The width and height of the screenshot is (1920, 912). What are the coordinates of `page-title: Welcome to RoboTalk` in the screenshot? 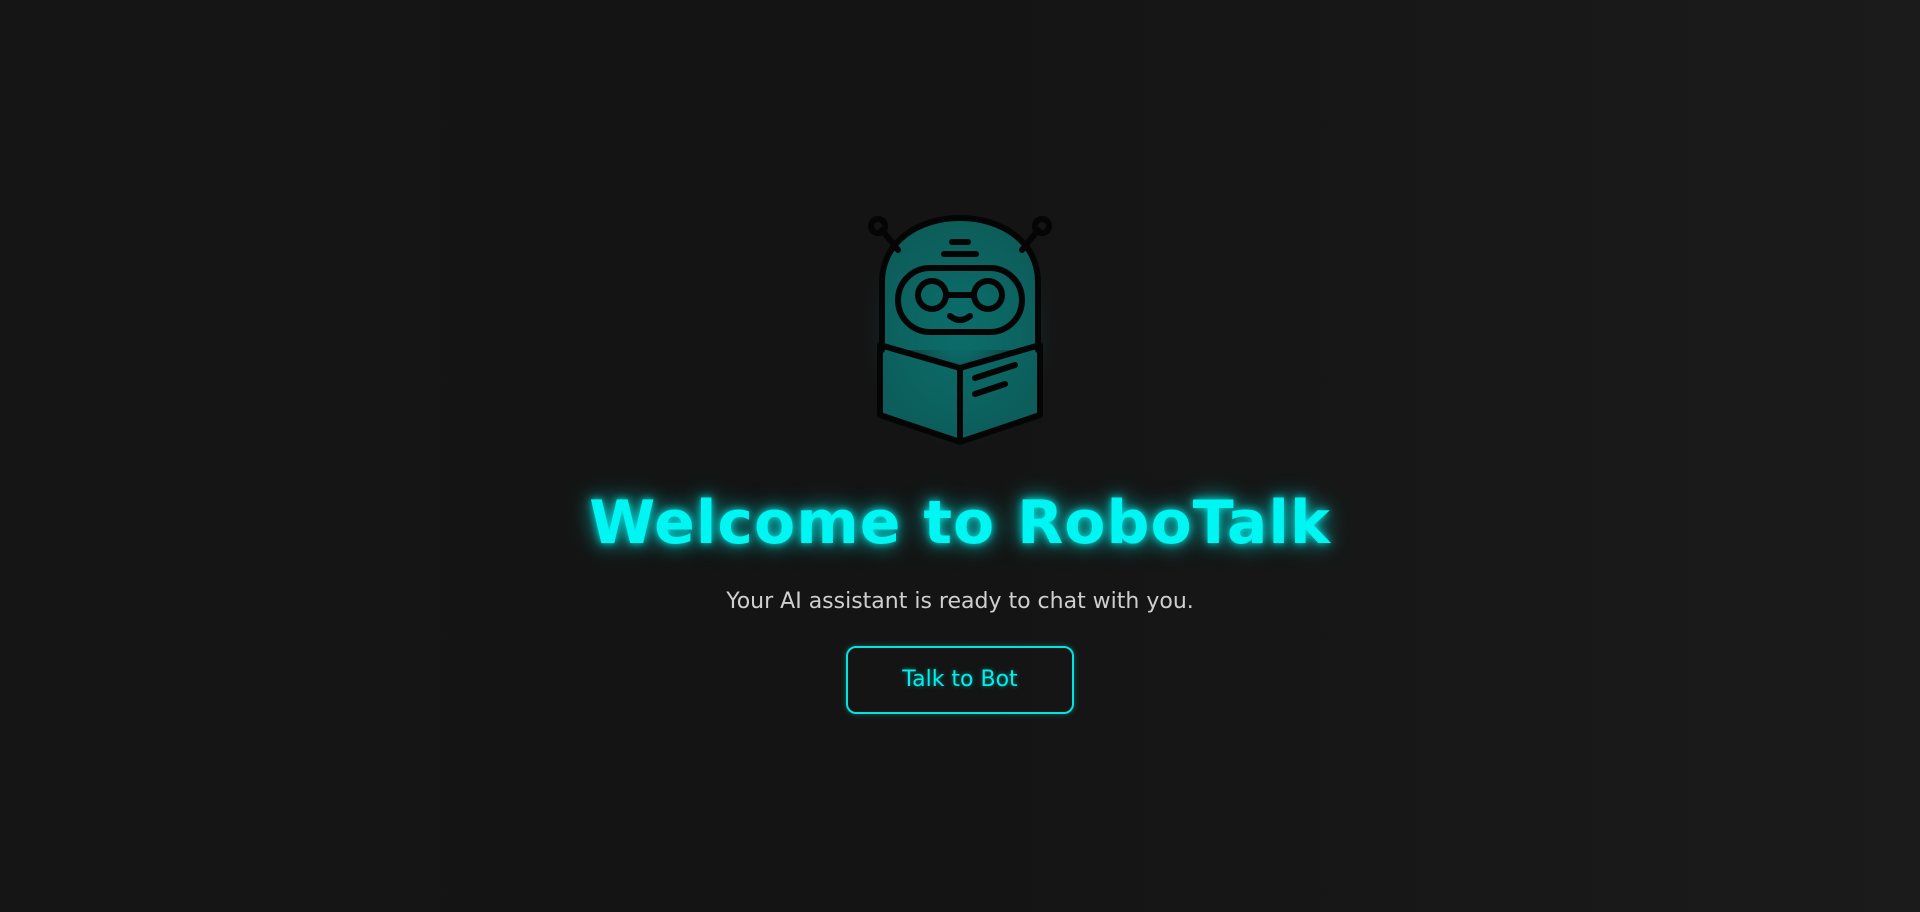 It's located at (960, 523).